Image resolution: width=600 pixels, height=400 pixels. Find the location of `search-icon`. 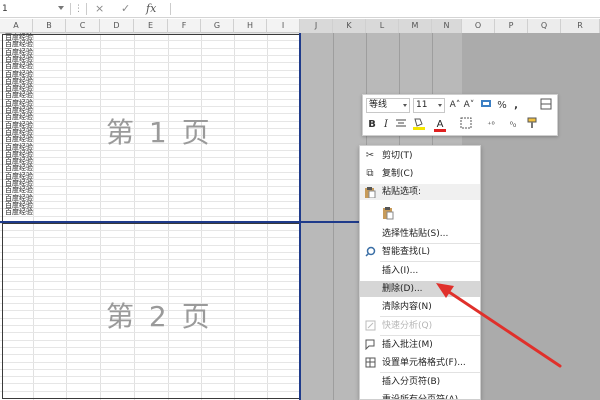

search-icon is located at coordinates (370, 252).